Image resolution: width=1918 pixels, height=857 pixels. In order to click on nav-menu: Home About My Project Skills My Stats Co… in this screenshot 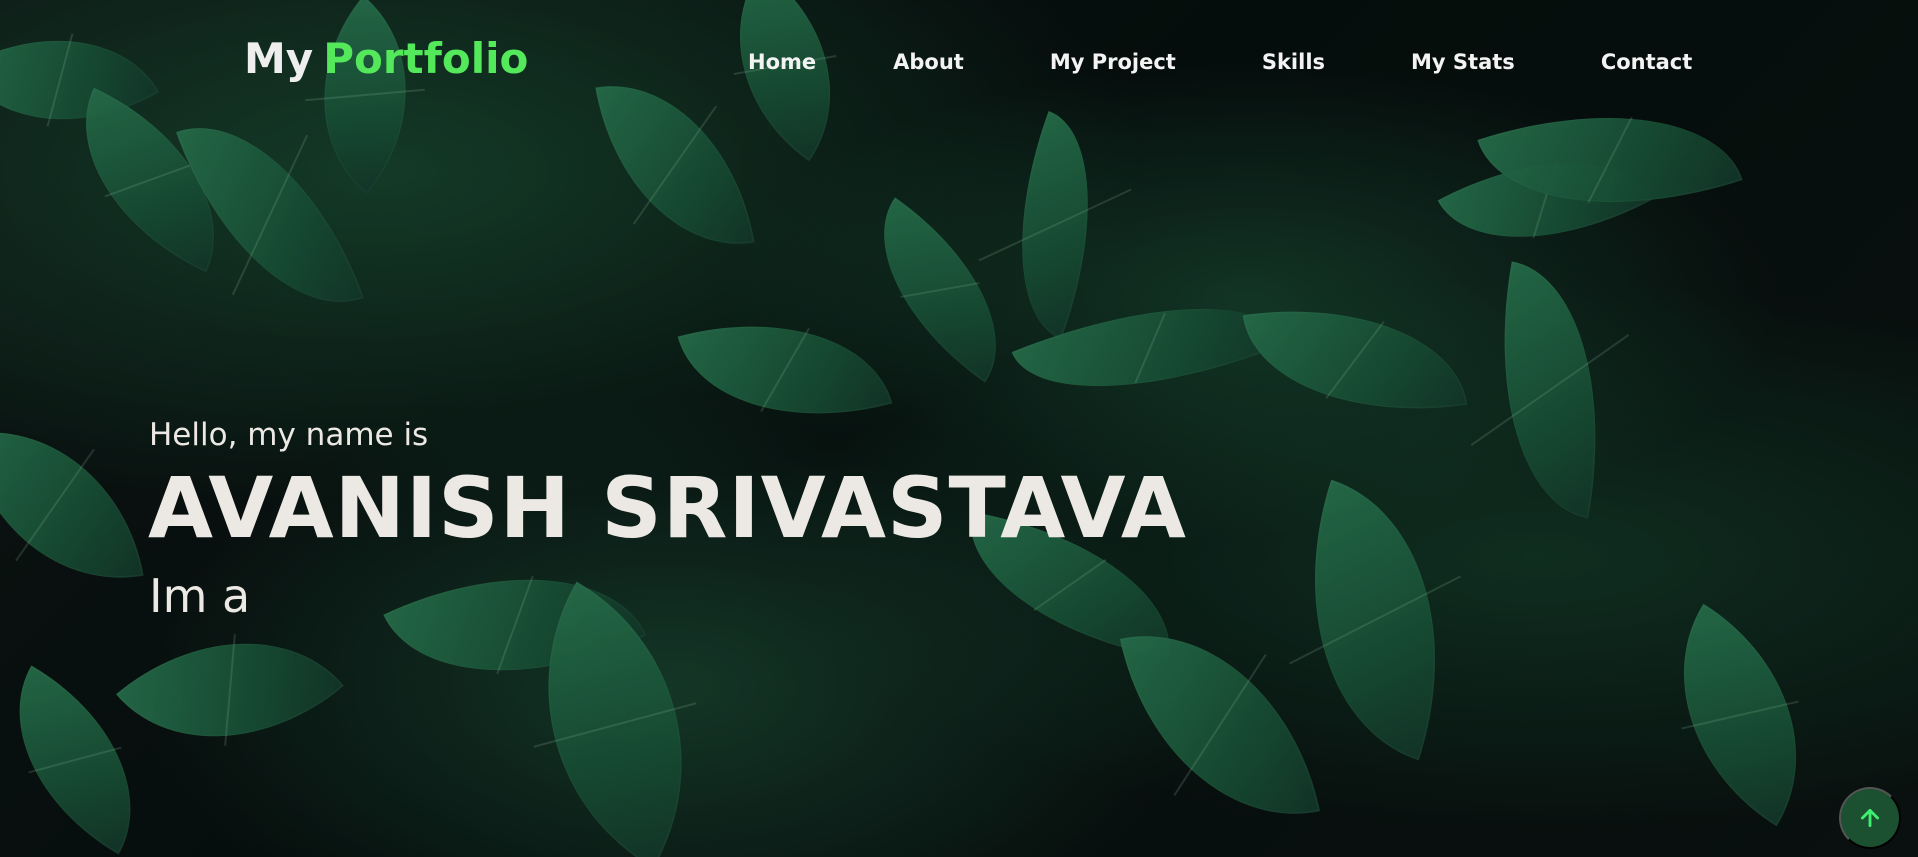, I will do `click(1220, 62)`.